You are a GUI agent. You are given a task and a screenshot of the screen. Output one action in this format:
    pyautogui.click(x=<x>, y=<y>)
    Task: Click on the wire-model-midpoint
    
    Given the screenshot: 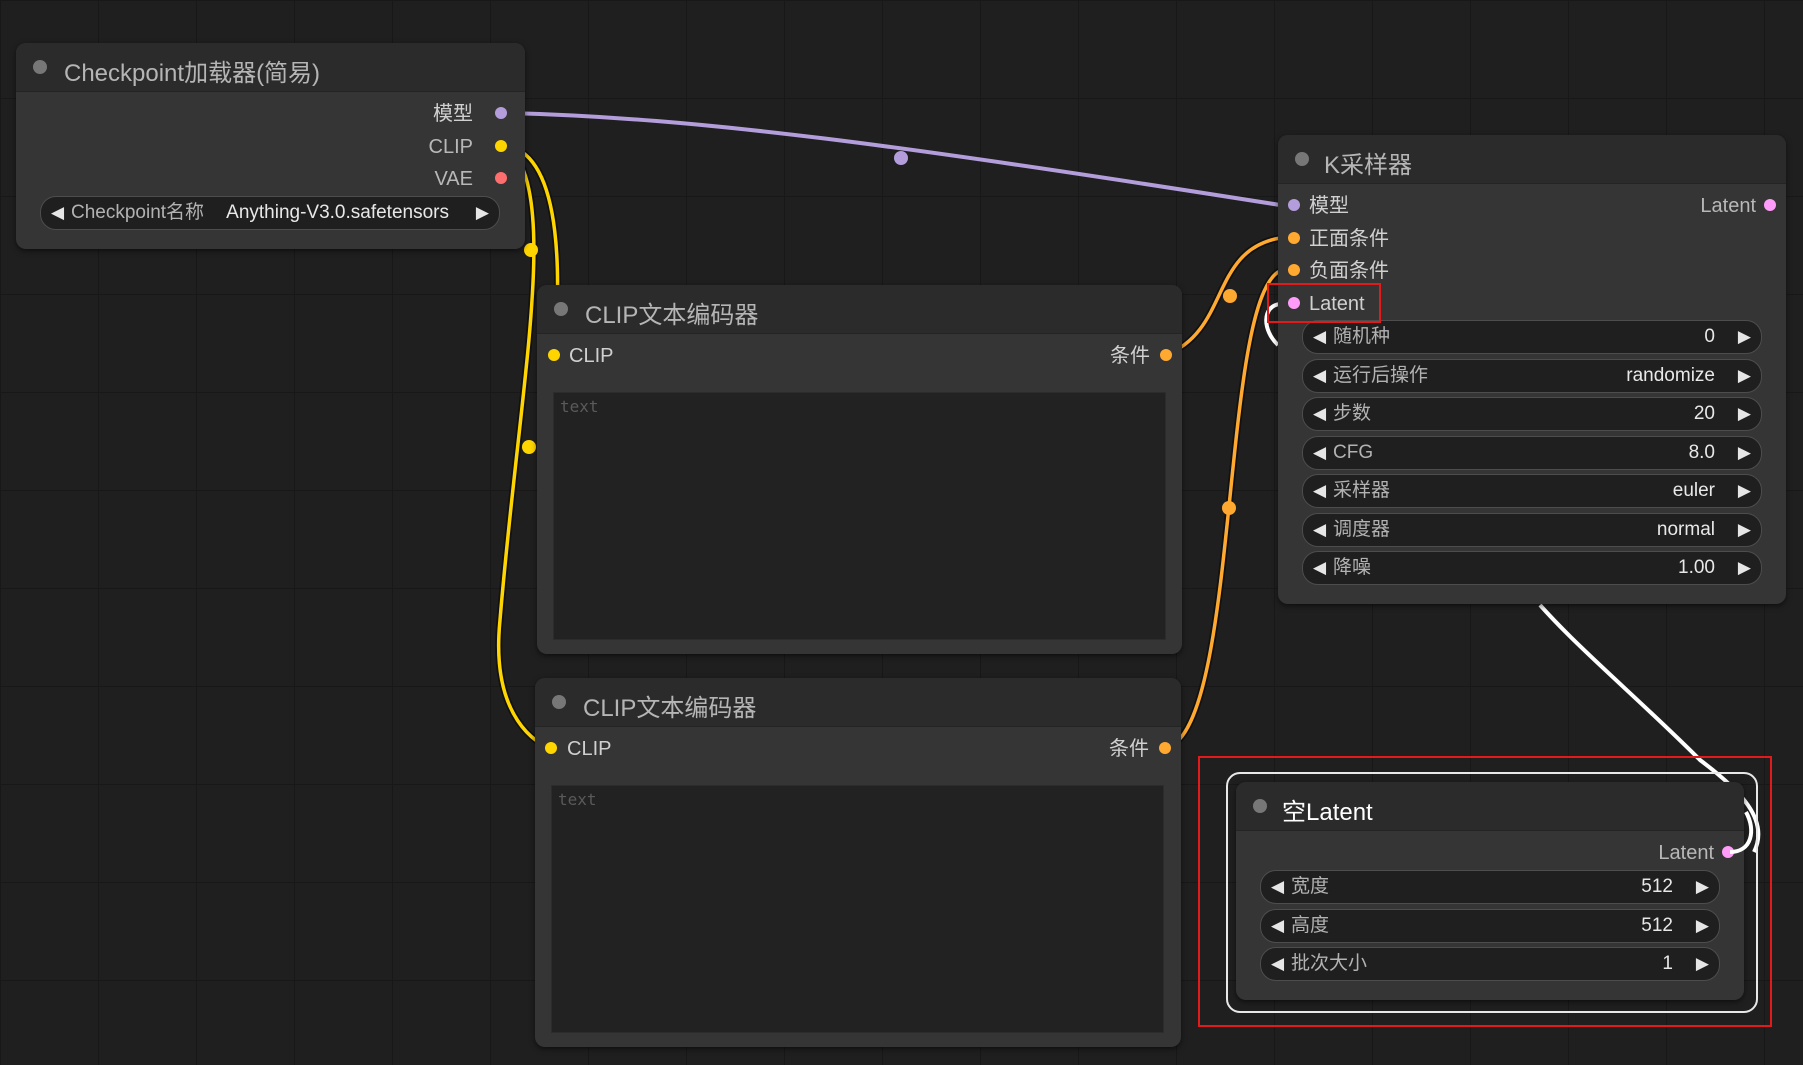 What is the action you would take?
    pyautogui.click(x=901, y=158)
    